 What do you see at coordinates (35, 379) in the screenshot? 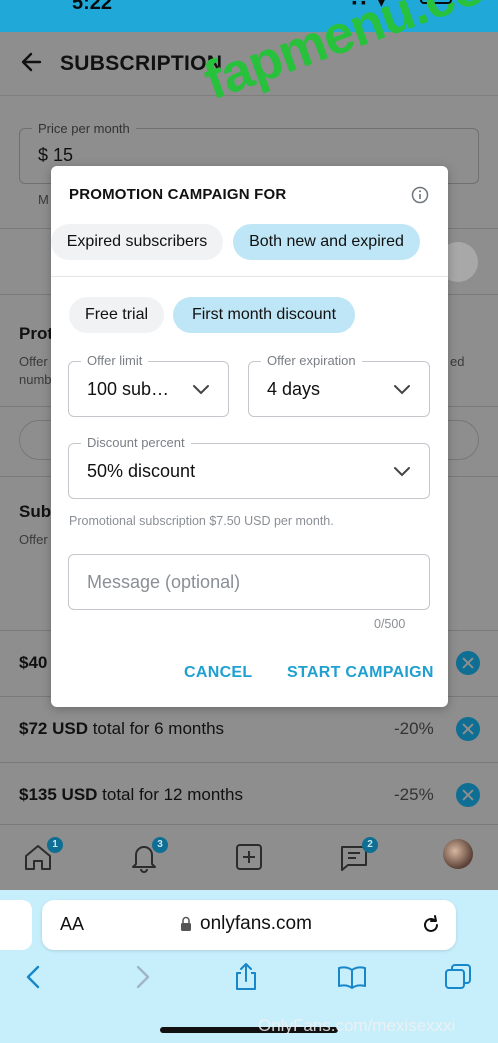
I see `bg-text-fragment: numb` at bounding box center [35, 379].